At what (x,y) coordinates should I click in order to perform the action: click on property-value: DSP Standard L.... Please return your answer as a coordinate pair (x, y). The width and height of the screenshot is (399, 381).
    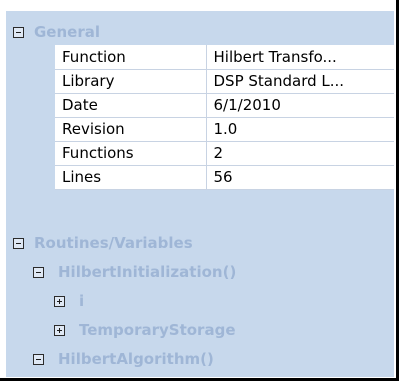
    Looking at the image, I should click on (300, 81).